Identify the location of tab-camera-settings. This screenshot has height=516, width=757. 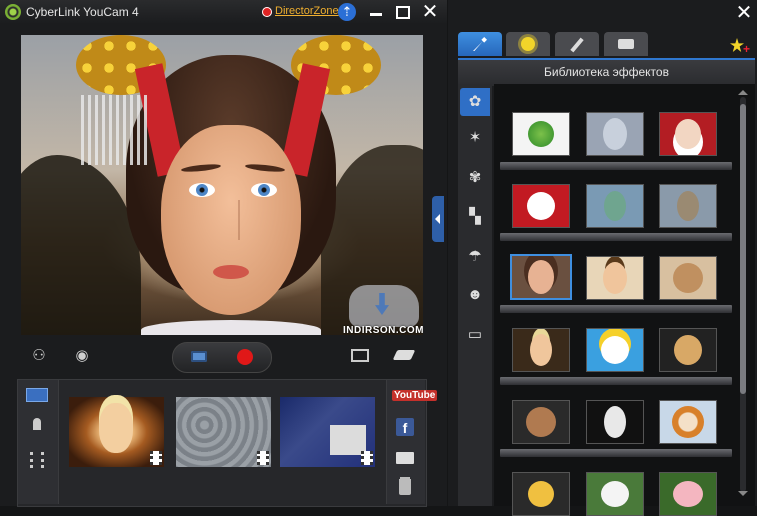
(626, 44).